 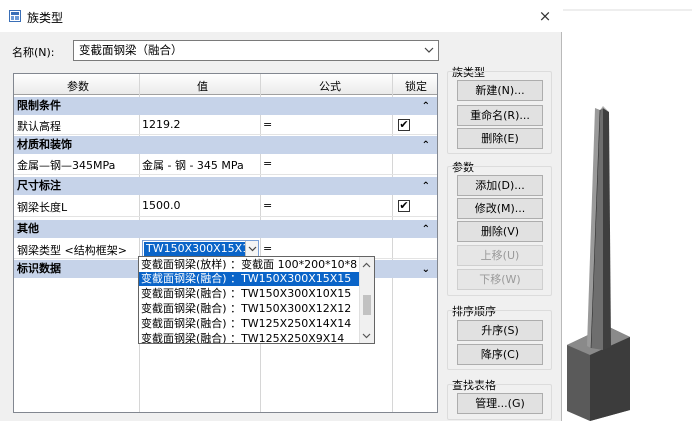 What do you see at coordinates (500, 403) in the screenshot?
I see `manage-lookup-button: 管理...(G)` at bounding box center [500, 403].